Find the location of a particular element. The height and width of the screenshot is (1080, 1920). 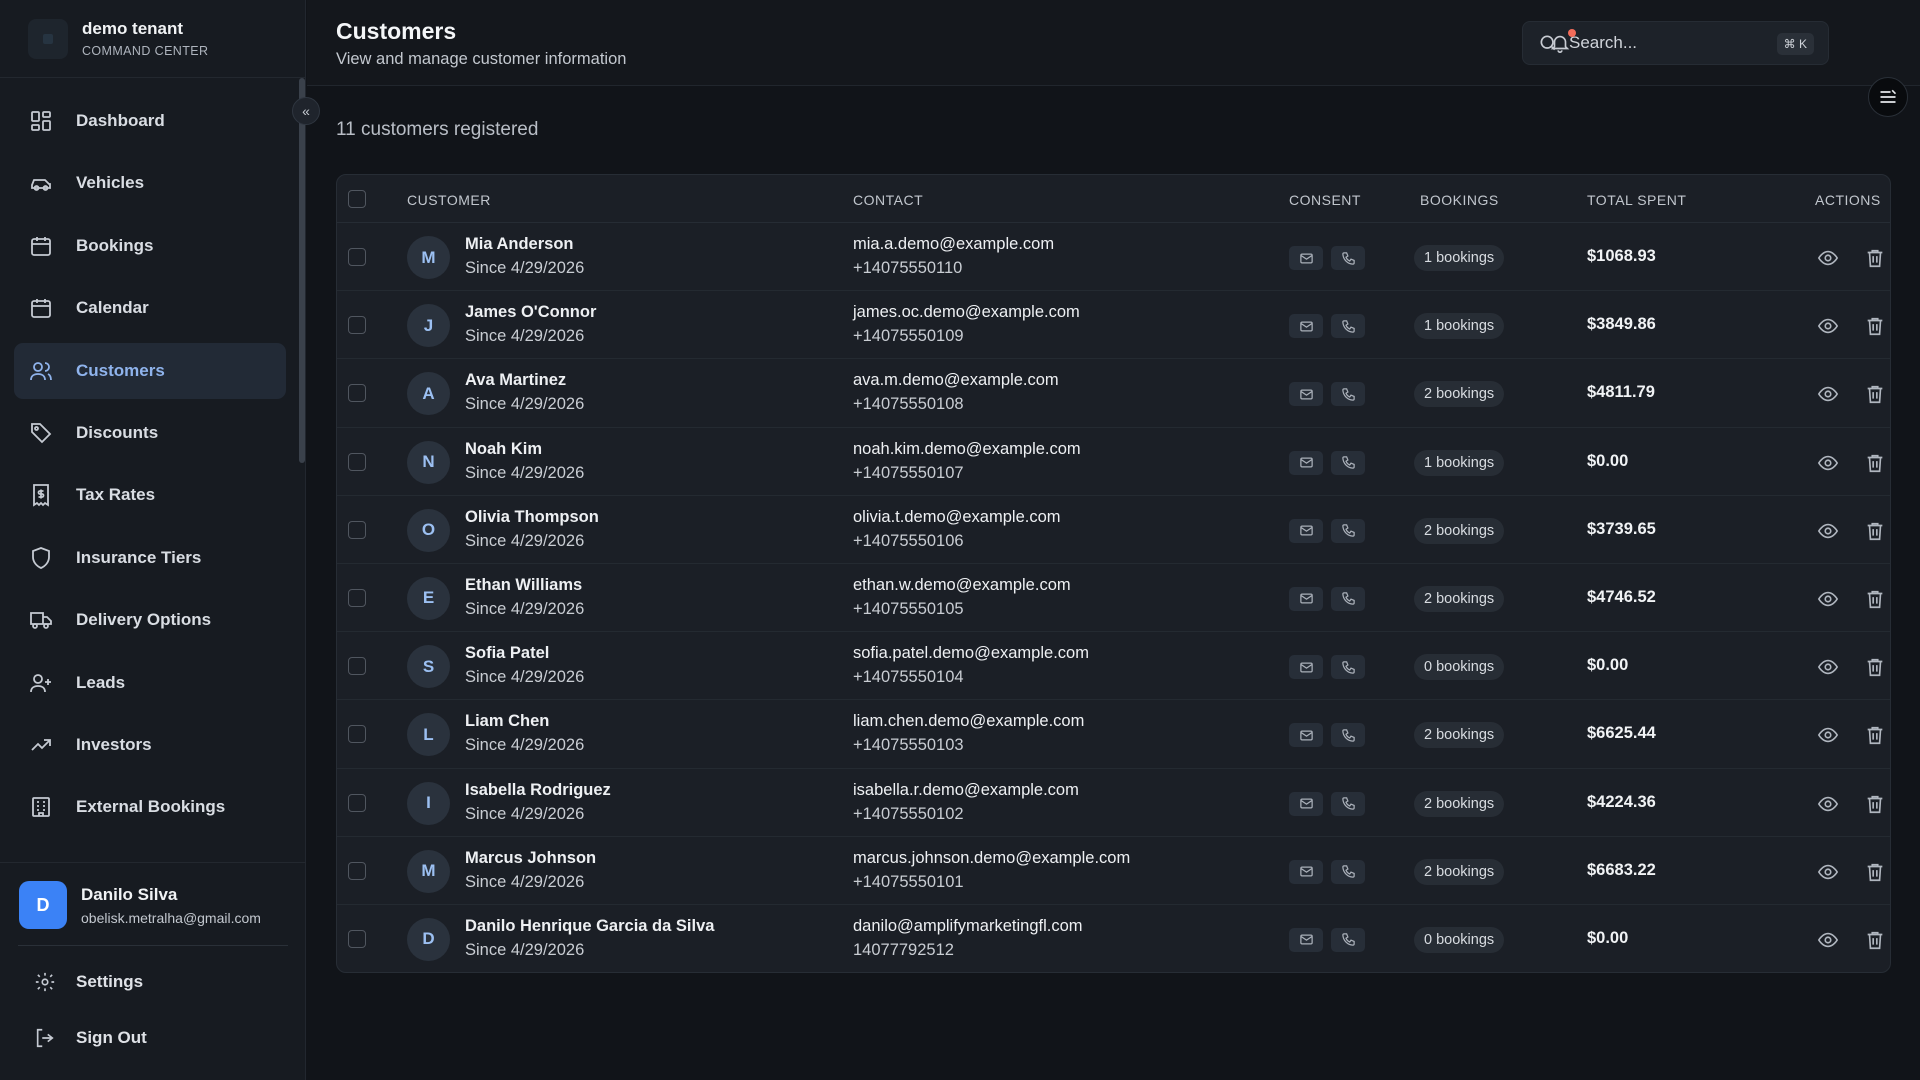

customer-email: noah.kim.demo@example.com is located at coordinates (967, 449).